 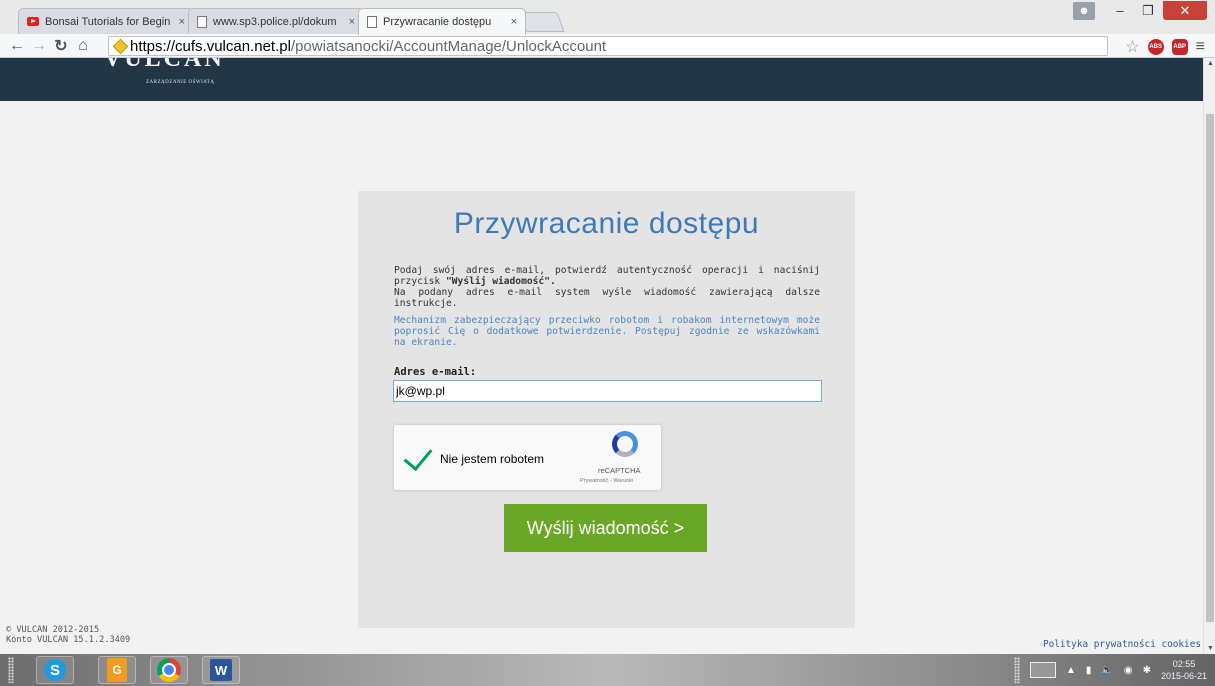 I want to click on checkmark-icon, so click(x=418, y=456).